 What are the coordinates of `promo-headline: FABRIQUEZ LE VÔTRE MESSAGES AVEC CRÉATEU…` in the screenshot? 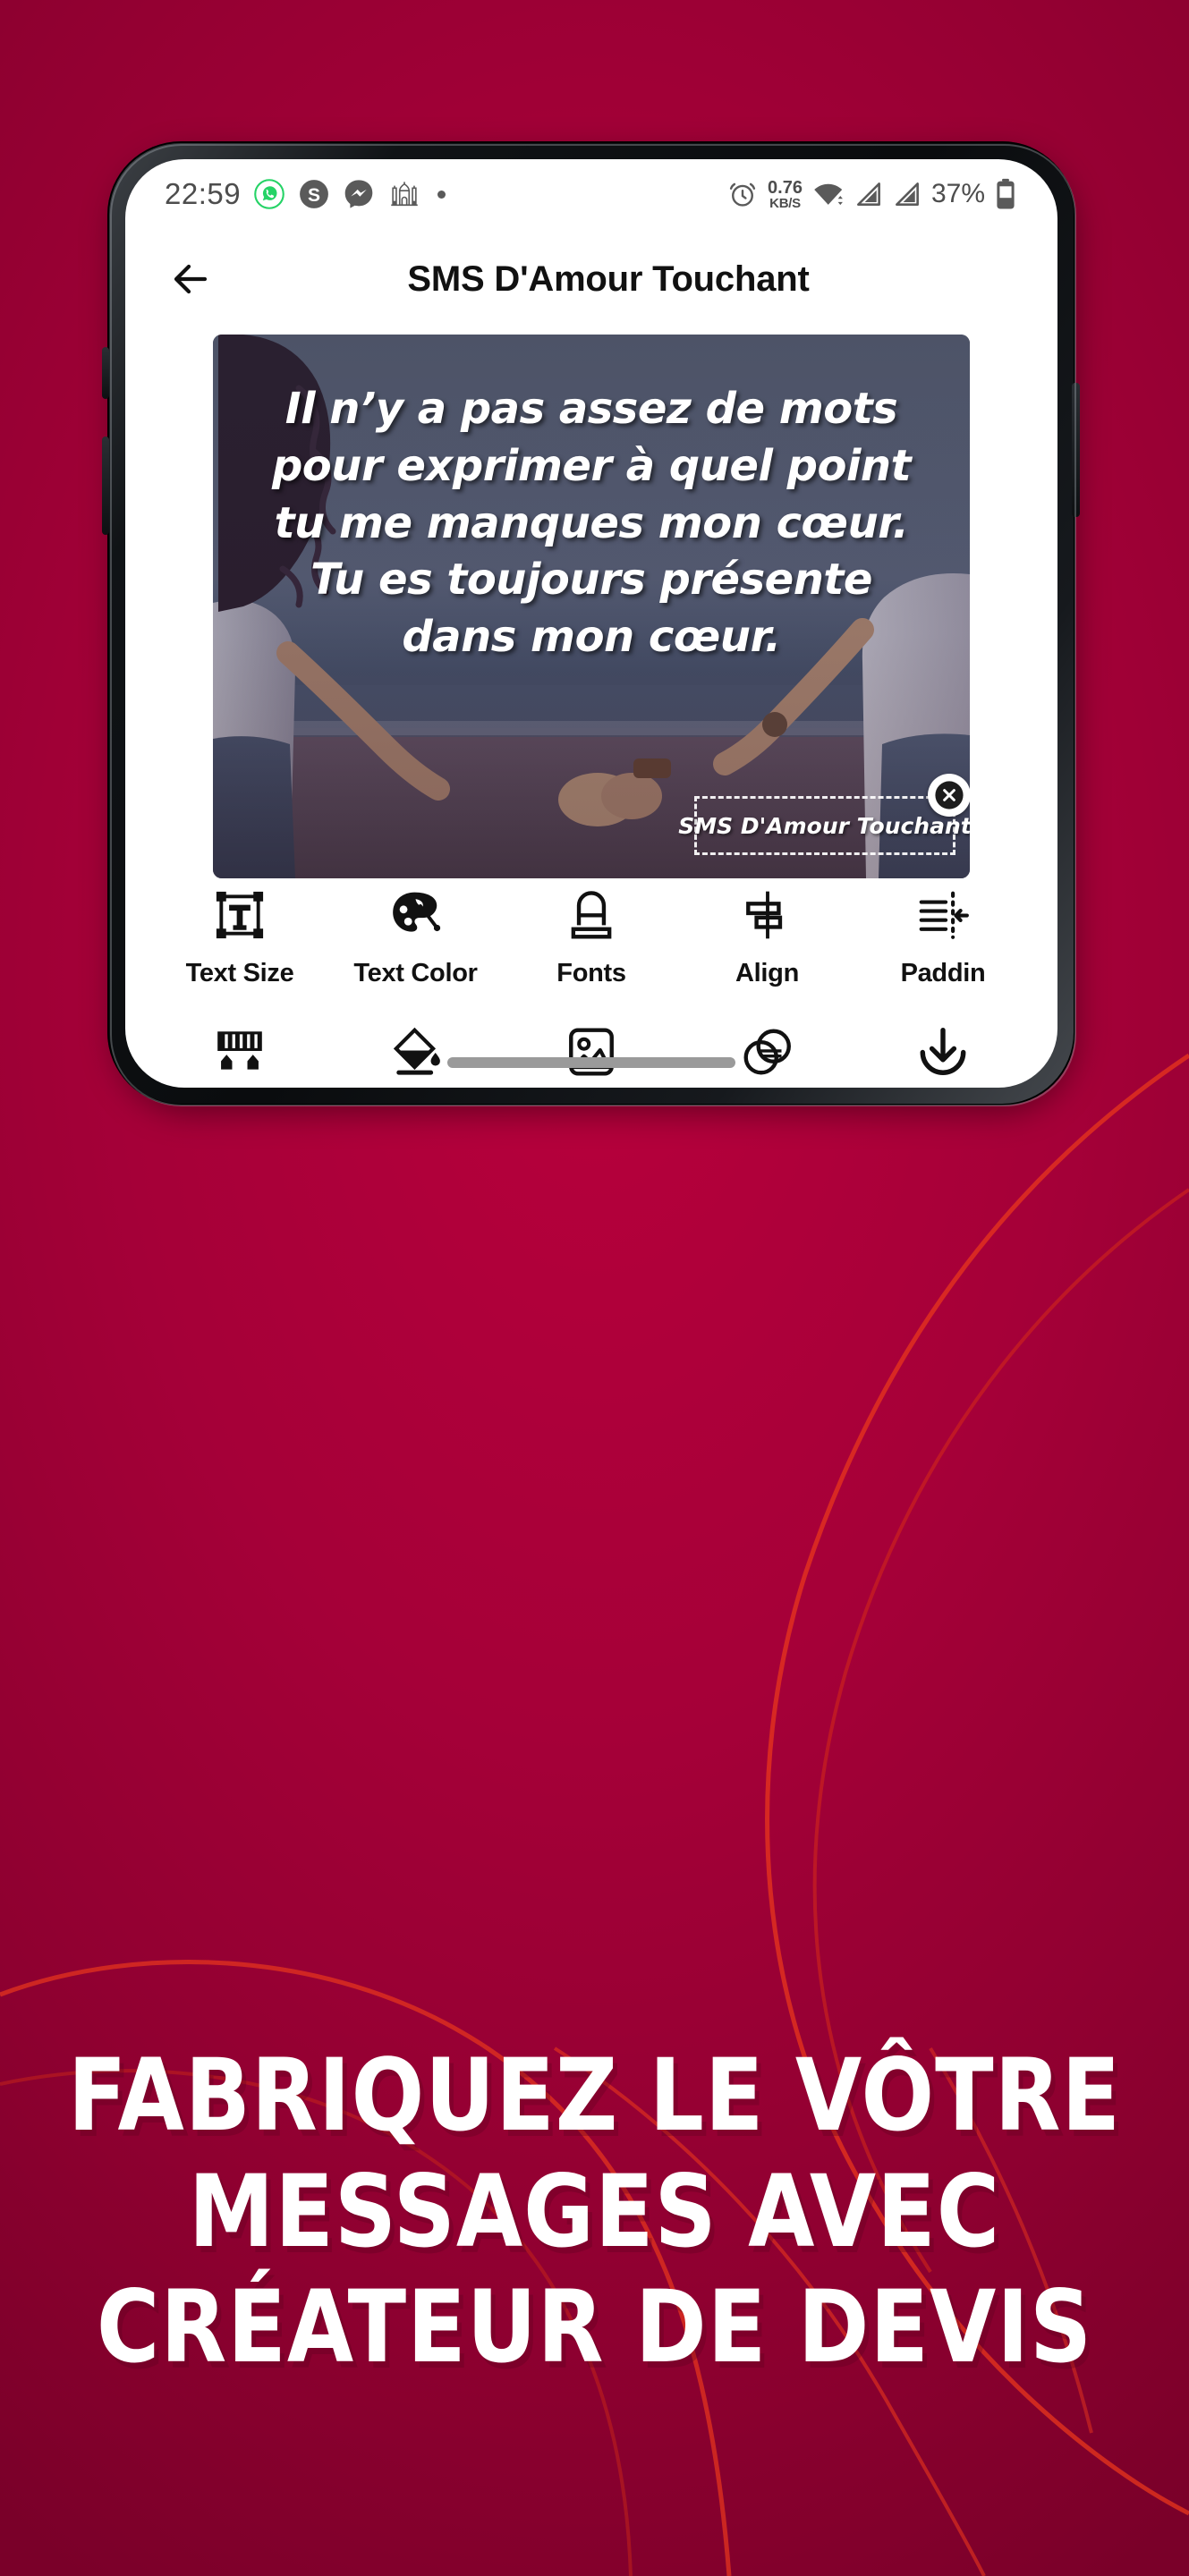 It's located at (594, 2211).